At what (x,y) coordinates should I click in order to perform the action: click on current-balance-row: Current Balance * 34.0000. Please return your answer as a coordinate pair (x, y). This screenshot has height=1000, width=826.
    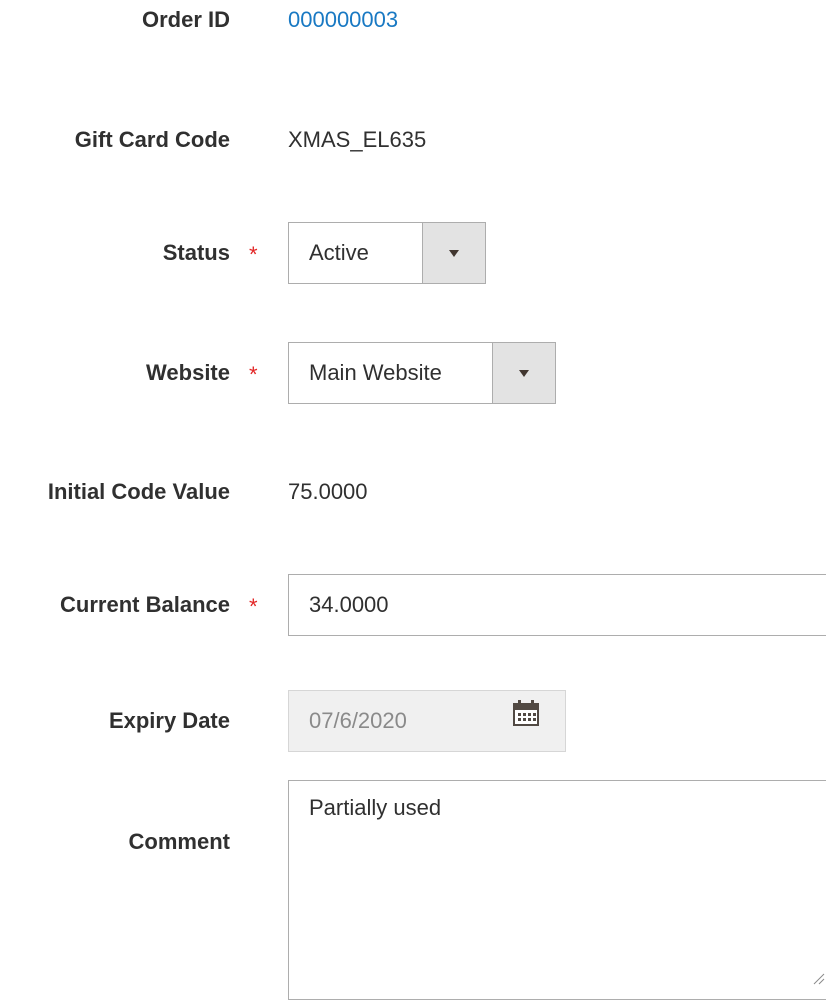
    Looking at the image, I should click on (413, 605).